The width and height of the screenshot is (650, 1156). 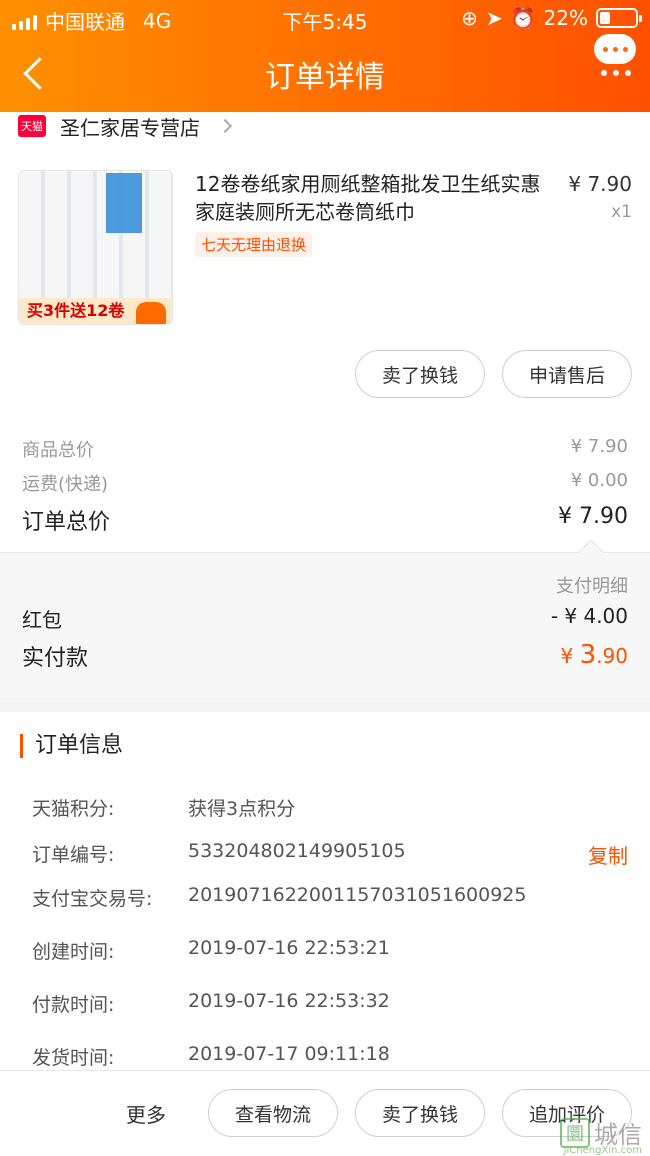 What do you see at coordinates (71, 746) in the screenshot?
I see `order-info-title: 订单信息` at bounding box center [71, 746].